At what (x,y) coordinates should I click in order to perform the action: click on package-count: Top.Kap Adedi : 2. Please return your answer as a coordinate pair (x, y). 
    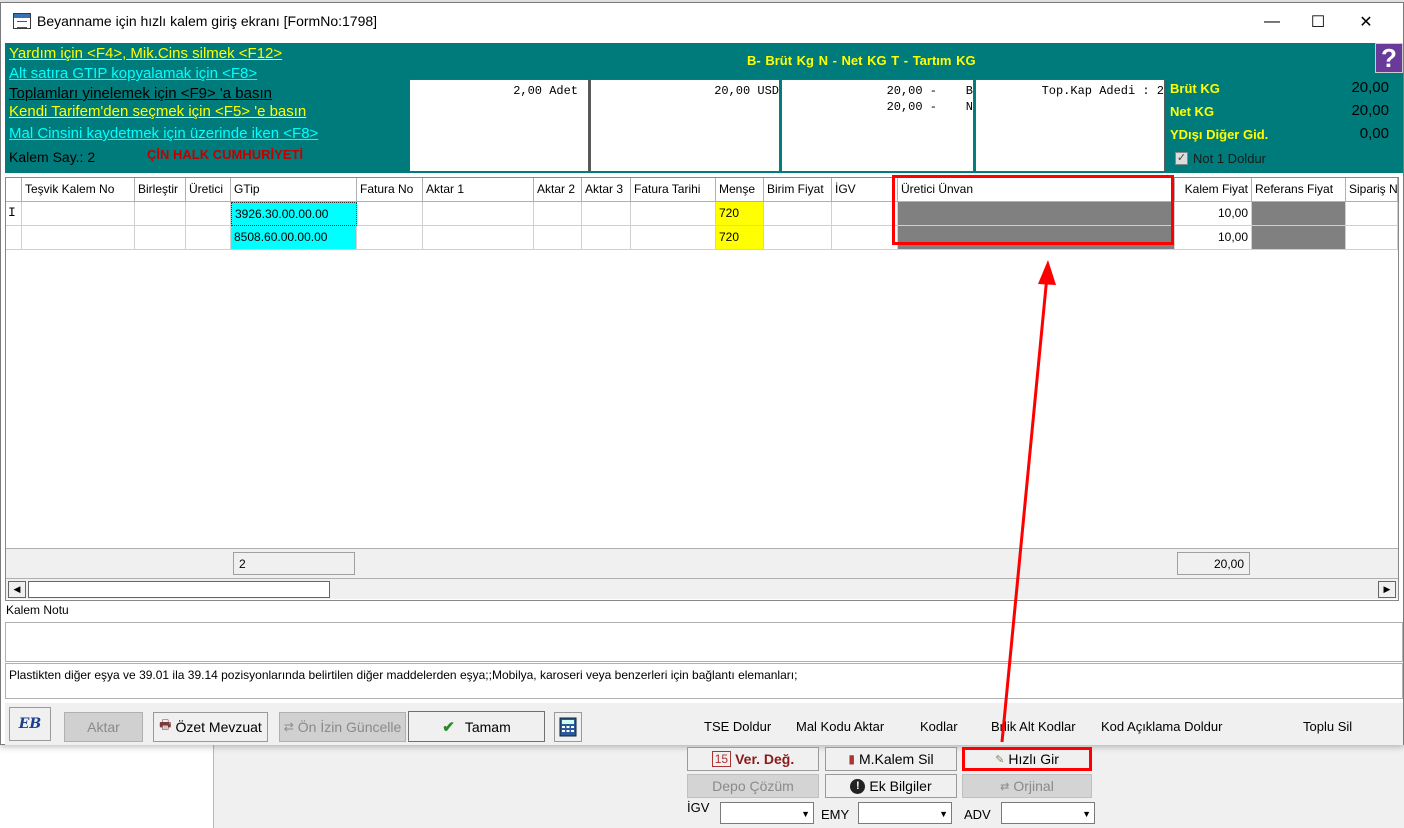
    Looking at the image, I should click on (1102, 91).